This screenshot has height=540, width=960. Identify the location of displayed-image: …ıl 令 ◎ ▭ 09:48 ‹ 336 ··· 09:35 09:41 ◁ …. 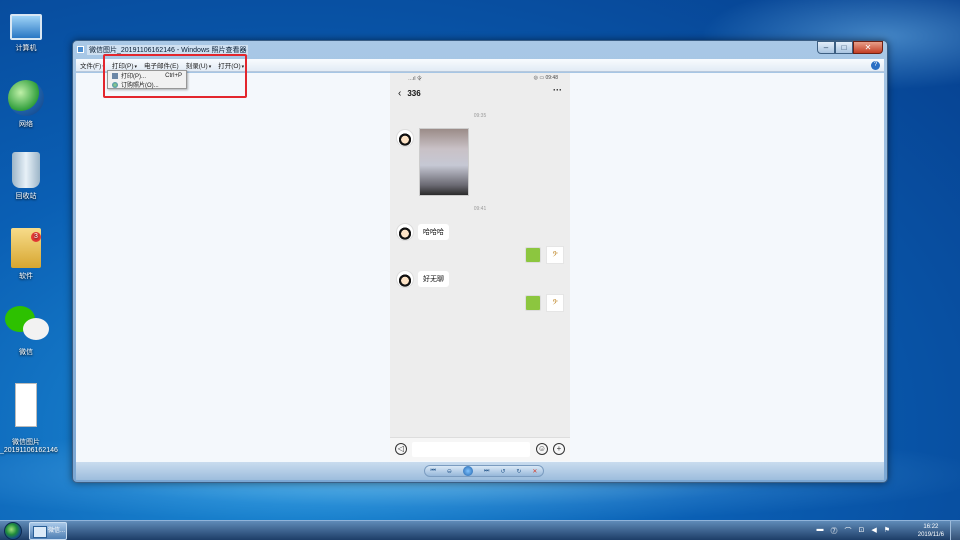
(480, 267).